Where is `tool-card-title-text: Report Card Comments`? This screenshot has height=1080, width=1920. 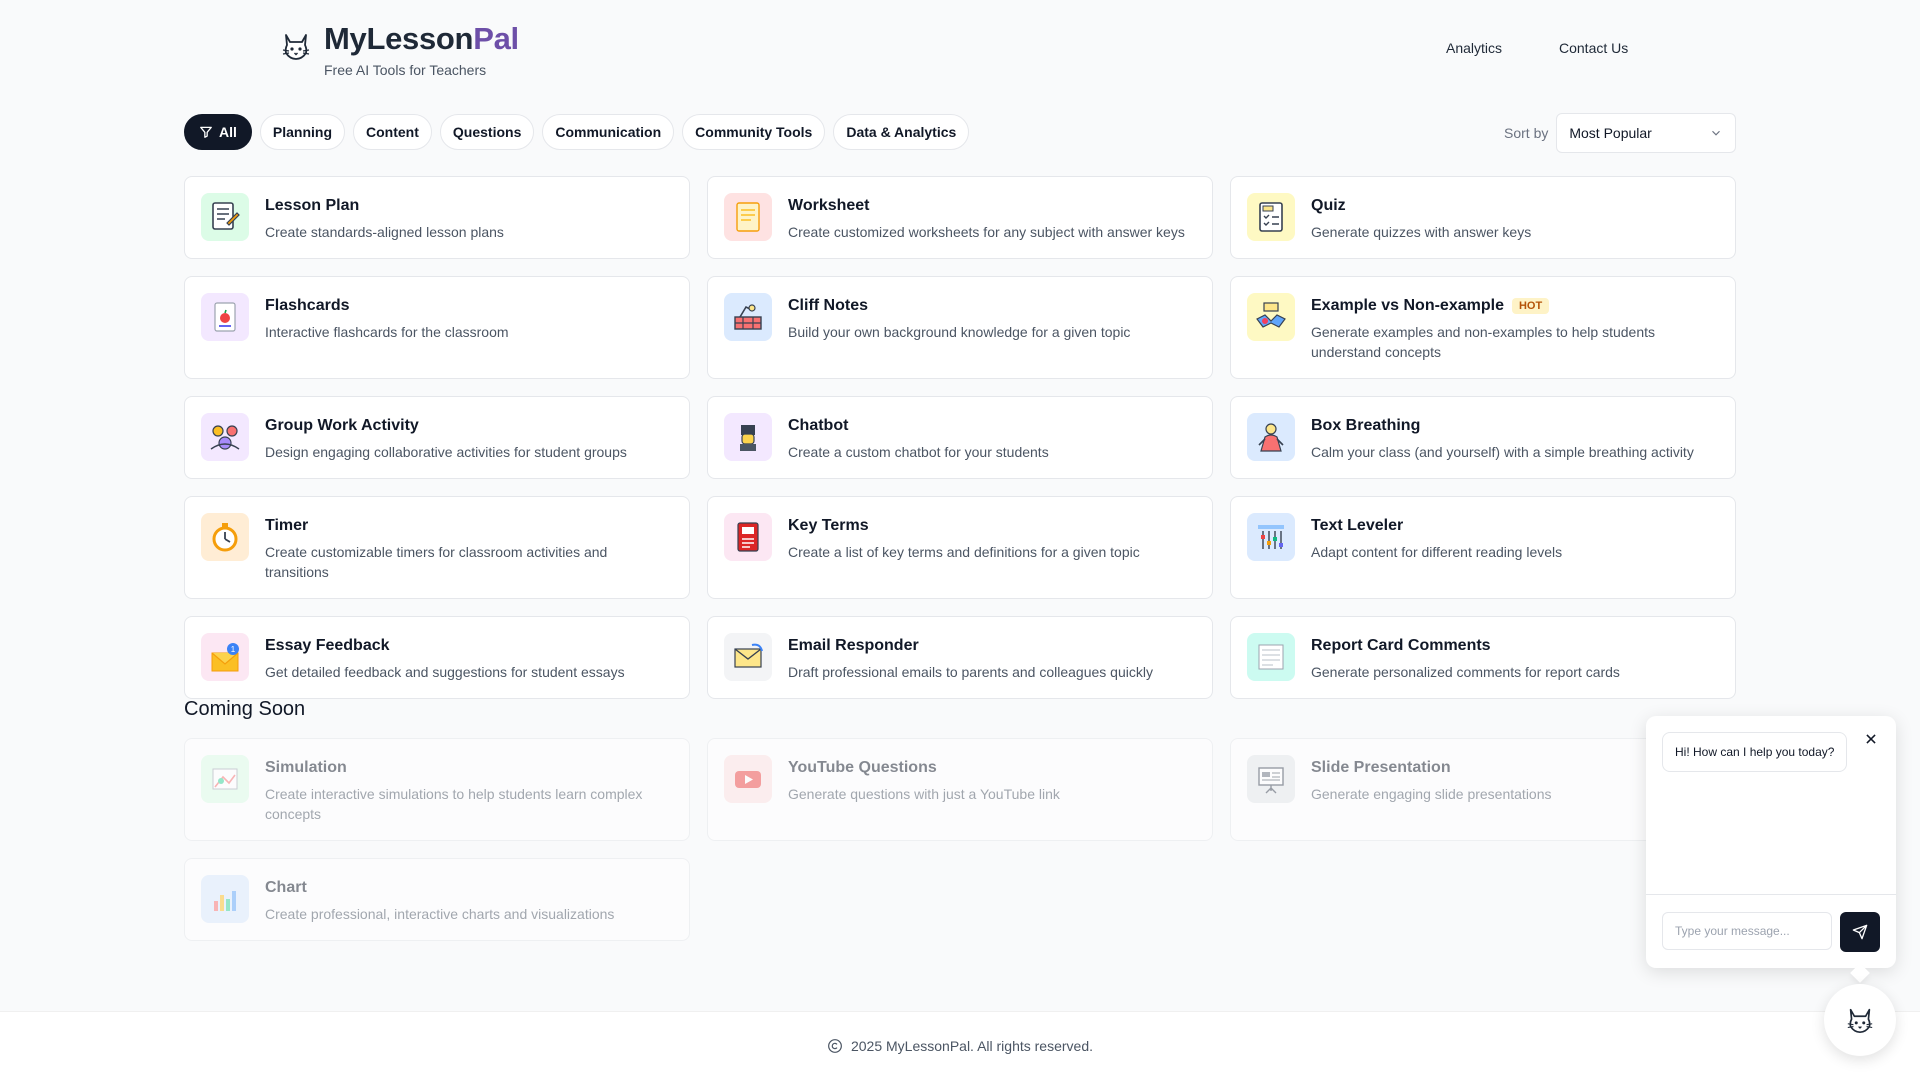
tool-card-title-text: Report Card Comments is located at coordinates (1401, 645).